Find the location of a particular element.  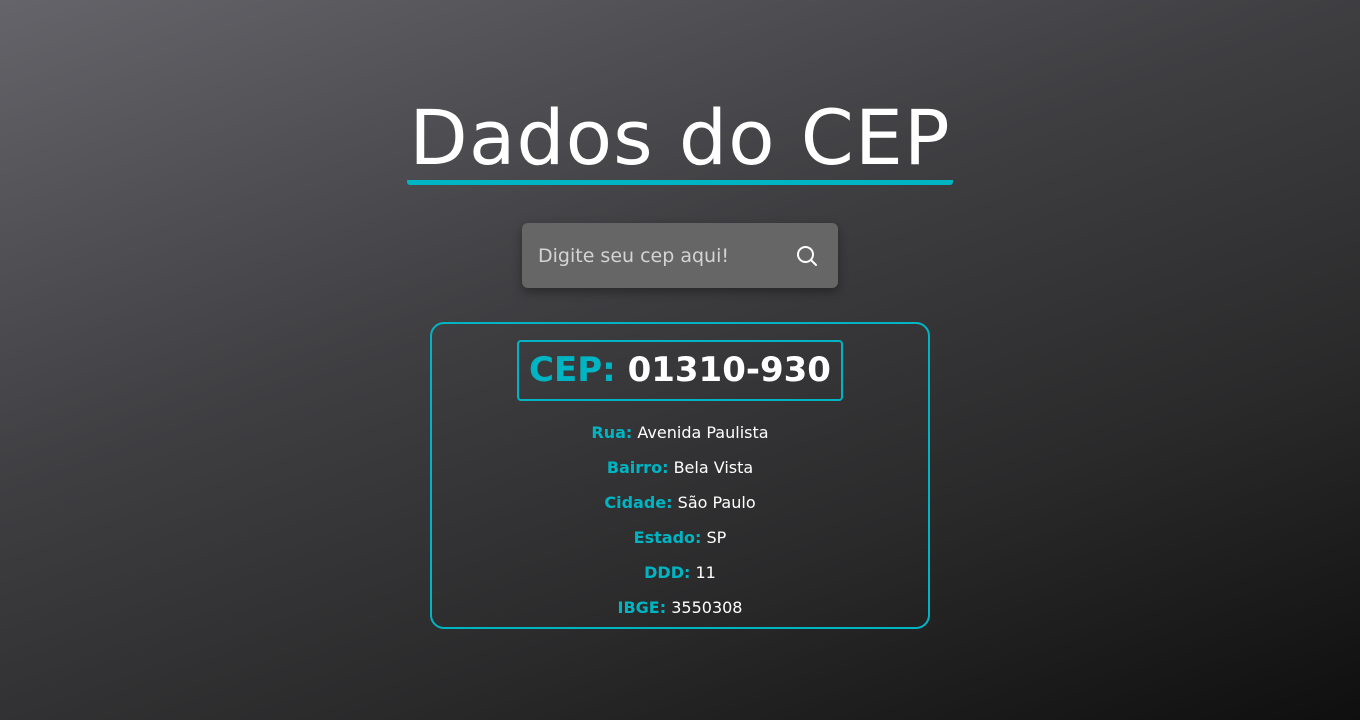

field-value: SP is located at coordinates (716, 537).